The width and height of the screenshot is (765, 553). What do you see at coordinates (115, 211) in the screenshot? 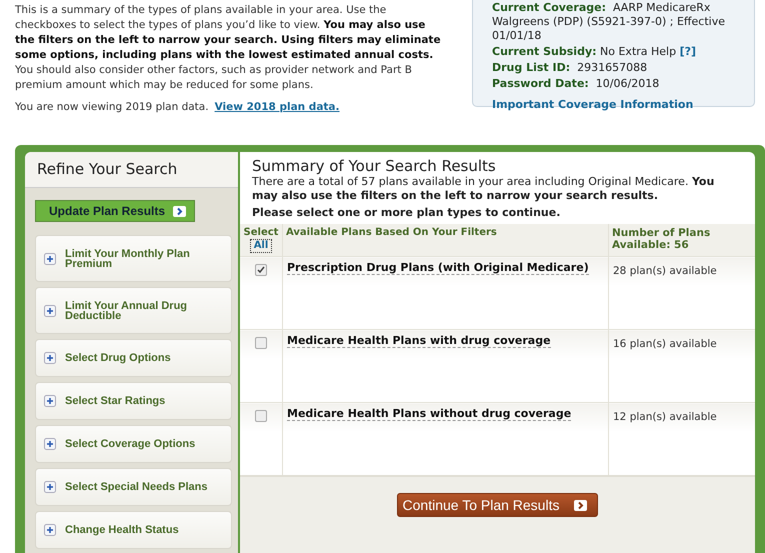
I see `update-plan-results-button: Update Plan Results` at bounding box center [115, 211].